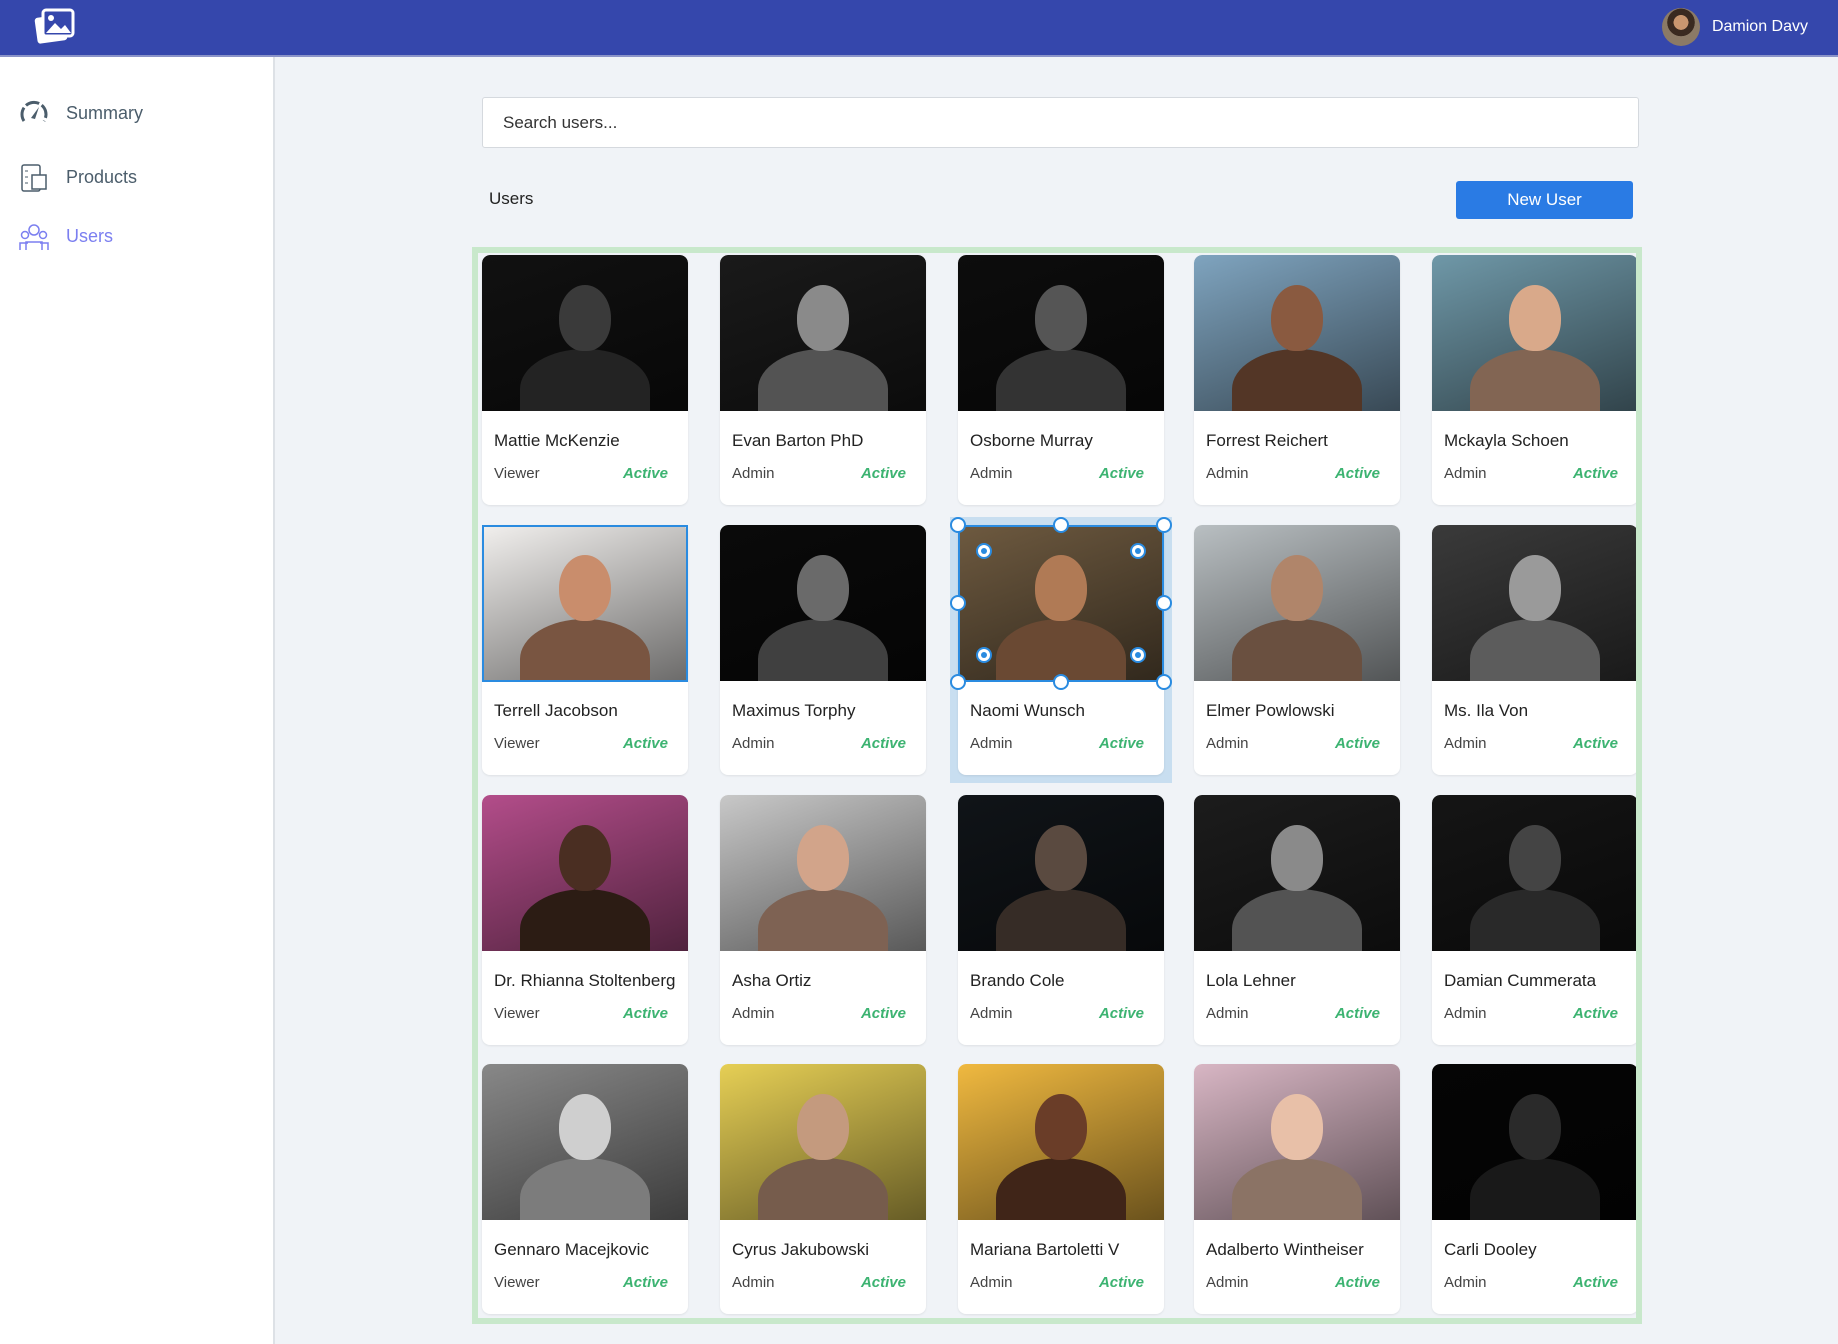 The width and height of the screenshot is (1838, 1344). I want to click on user-card: Gennaro Macejkovic Viewer Active, so click(585, 1189).